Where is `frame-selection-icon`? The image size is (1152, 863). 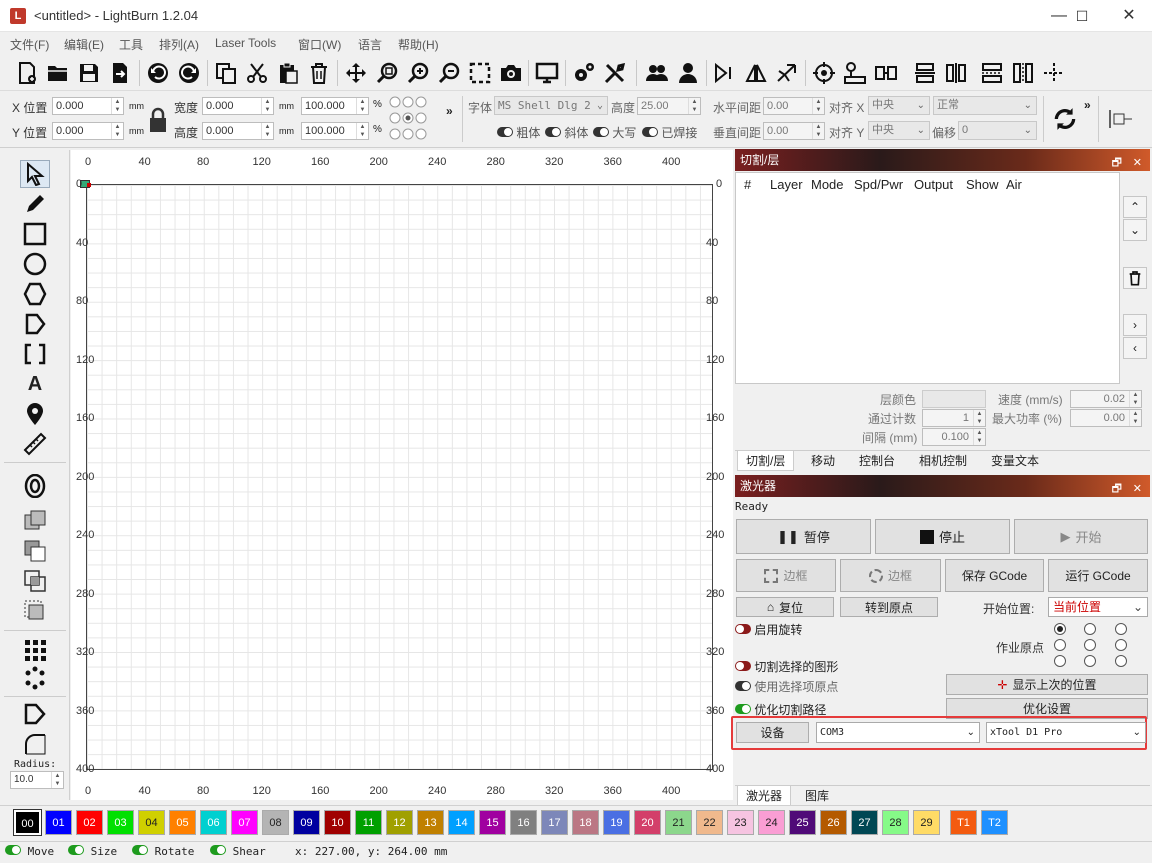
frame-selection-icon is located at coordinates (480, 73).